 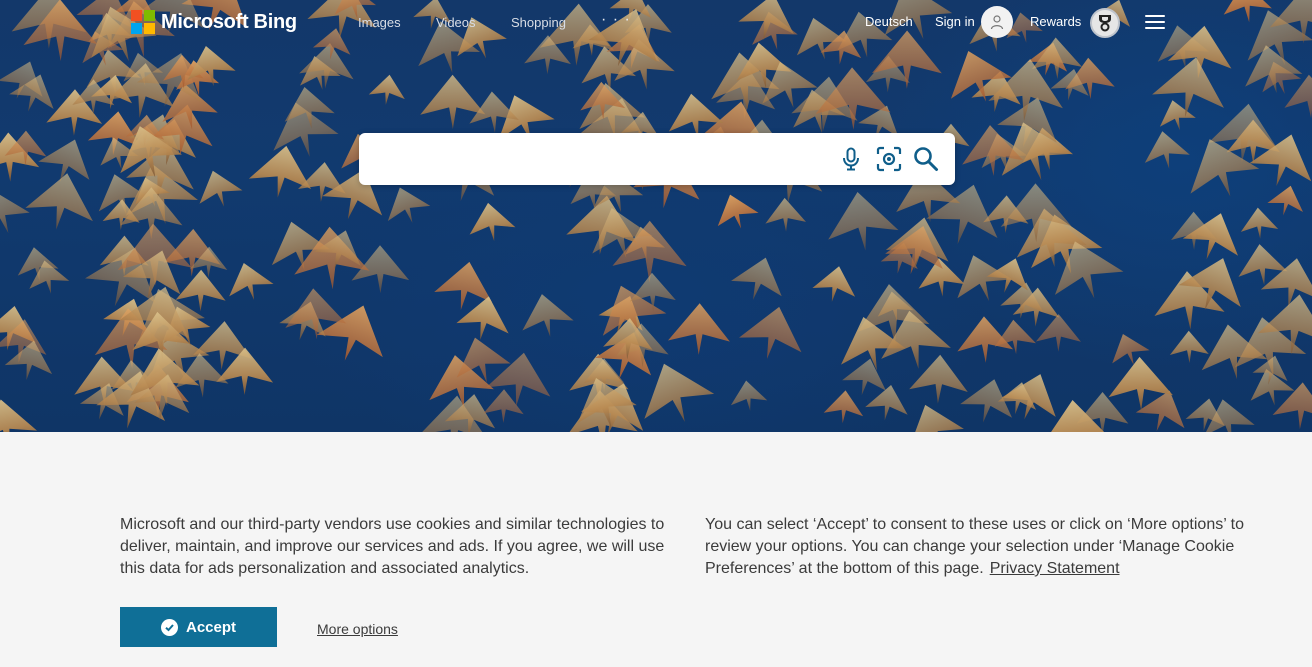 What do you see at coordinates (136, 15) in the screenshot?
I see `logo-square-red` at bounding box center [136, 15].